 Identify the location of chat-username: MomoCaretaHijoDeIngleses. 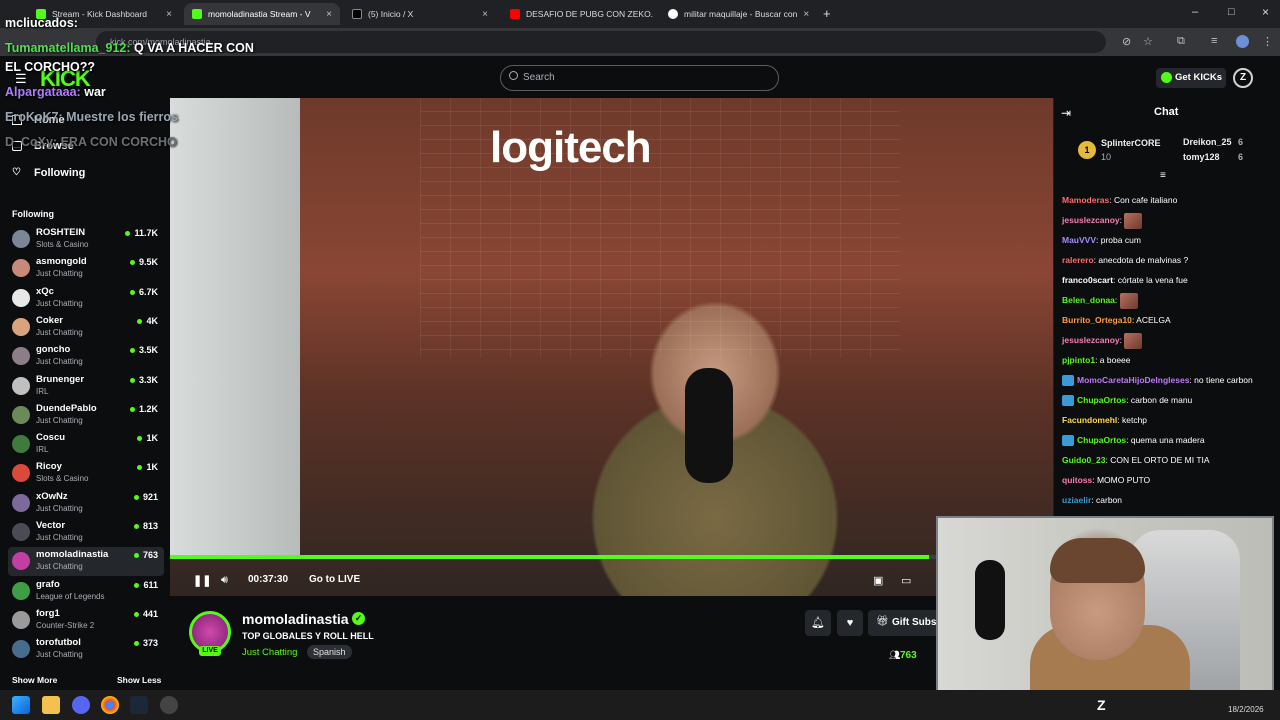
(1133, 380).